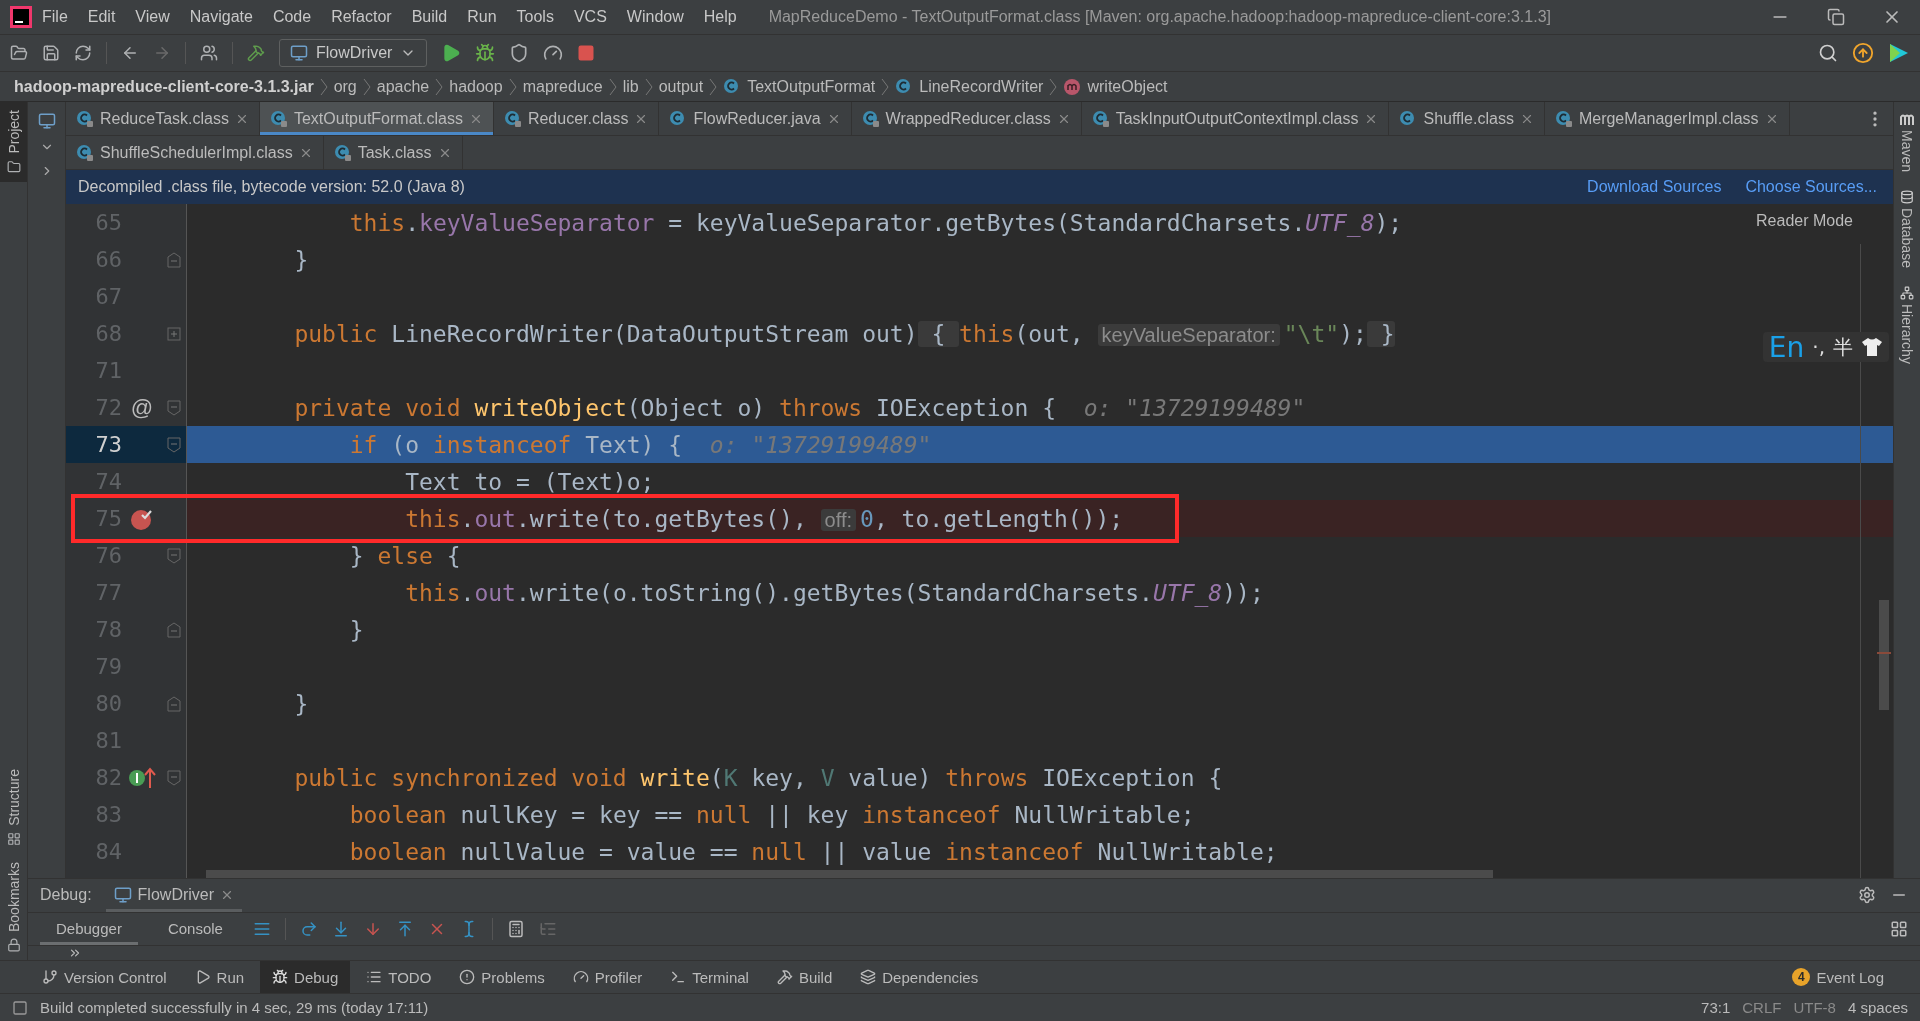 The width and height of the screenshot is (1920, 1021). Describe the element at coordinates (13, 896) in the screenshot. I see `tool-window-label: Bookmarks` at that location.